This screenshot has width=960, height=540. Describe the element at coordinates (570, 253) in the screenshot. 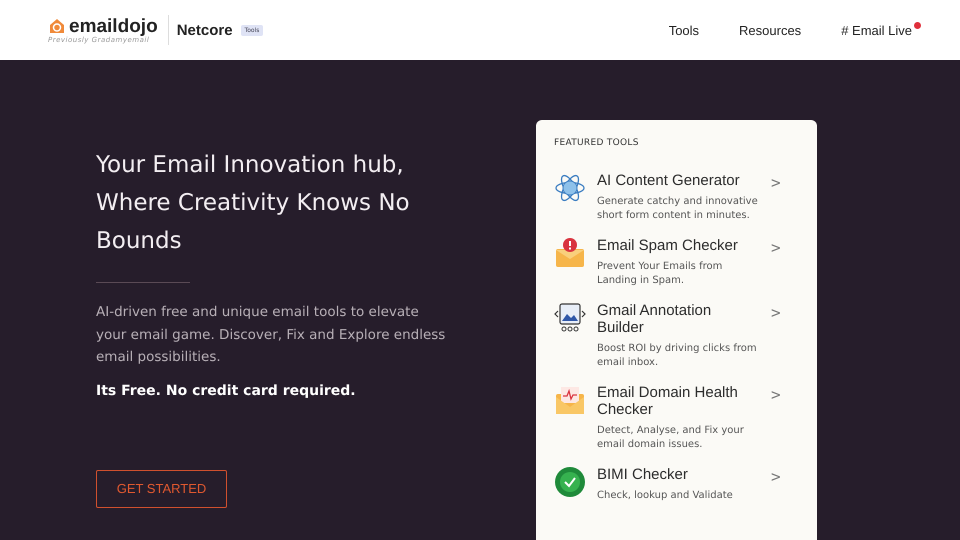

I see `envelope-alert-icon` at that location.